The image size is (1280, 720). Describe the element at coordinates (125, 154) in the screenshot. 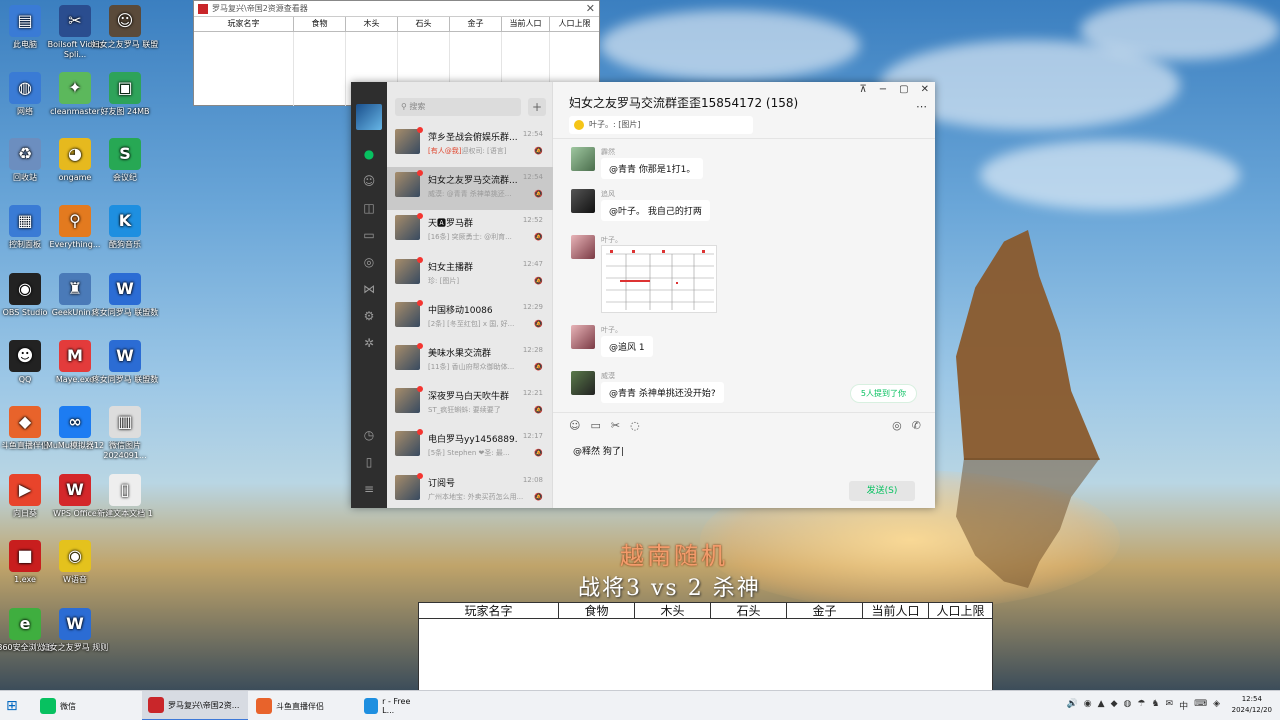

I see `app-icon: S` at that location.